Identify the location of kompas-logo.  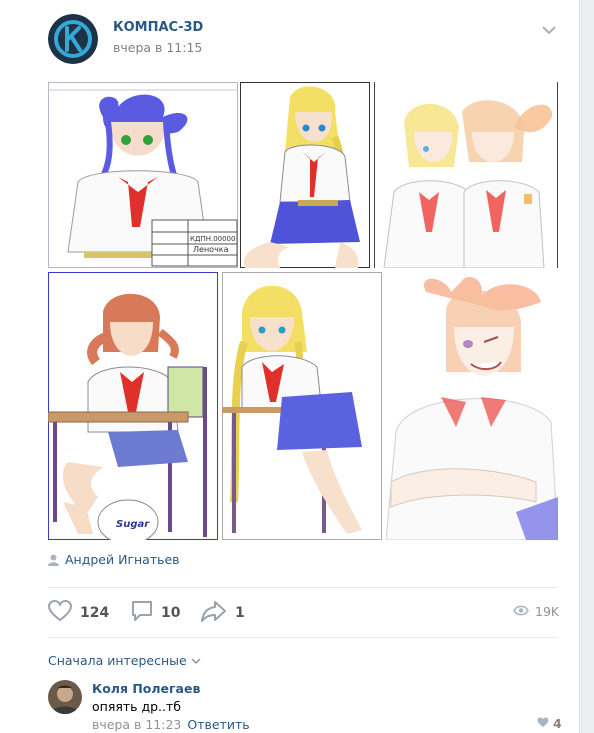
(73, 39).